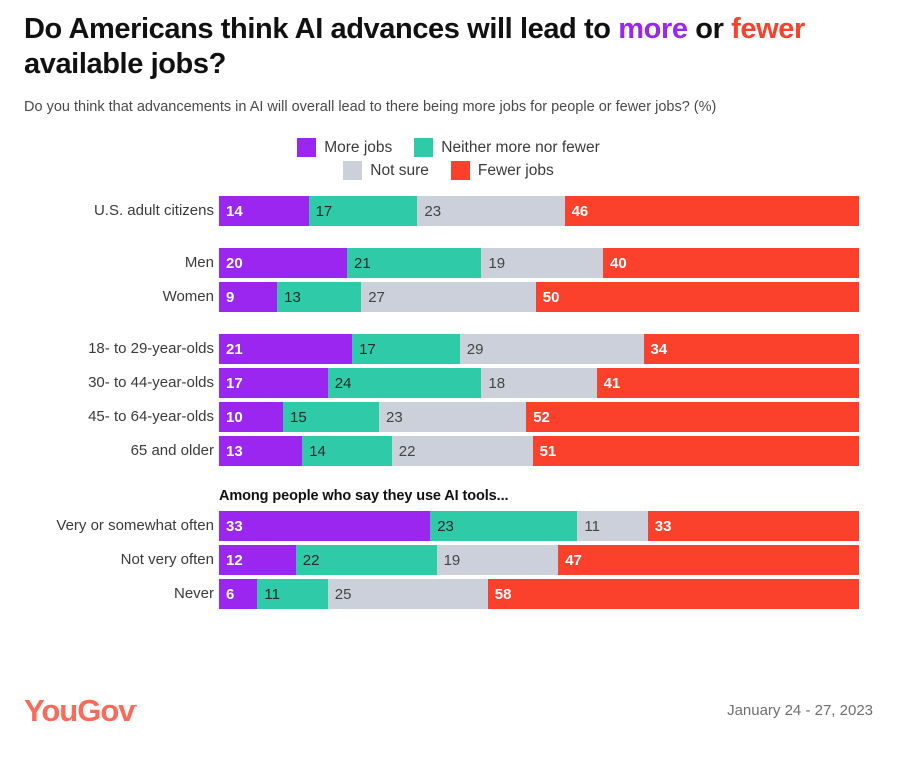 The image size is (897, 764). I want to click on bar-row: U.S. adult citizens 14 17 23 46, so click(448, 211).